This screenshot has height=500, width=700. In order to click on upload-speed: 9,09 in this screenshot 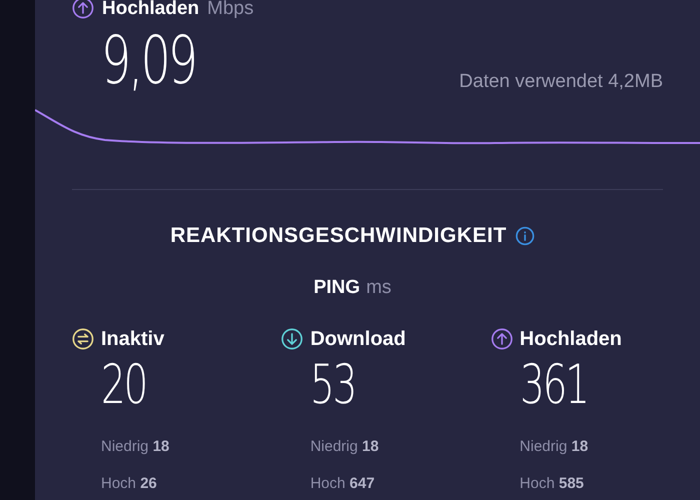, I will do `click(148, 61)`.